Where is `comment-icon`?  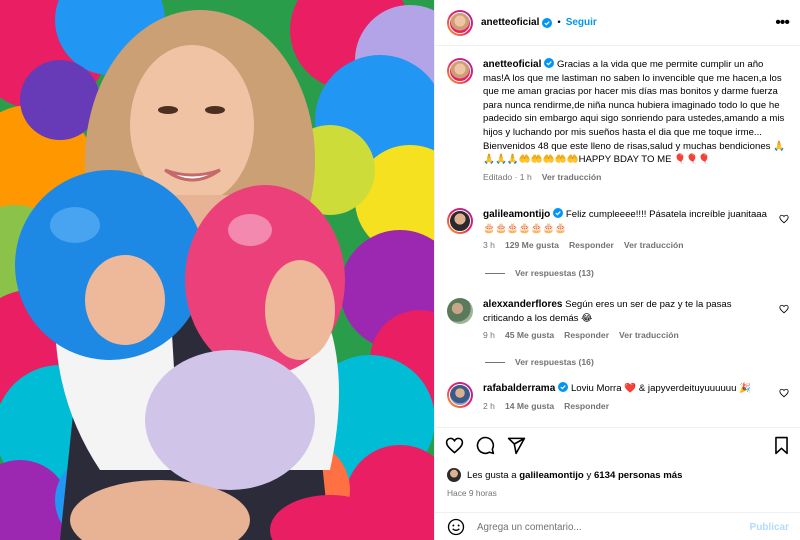
comment-icon is located at coordinates (485, 445).